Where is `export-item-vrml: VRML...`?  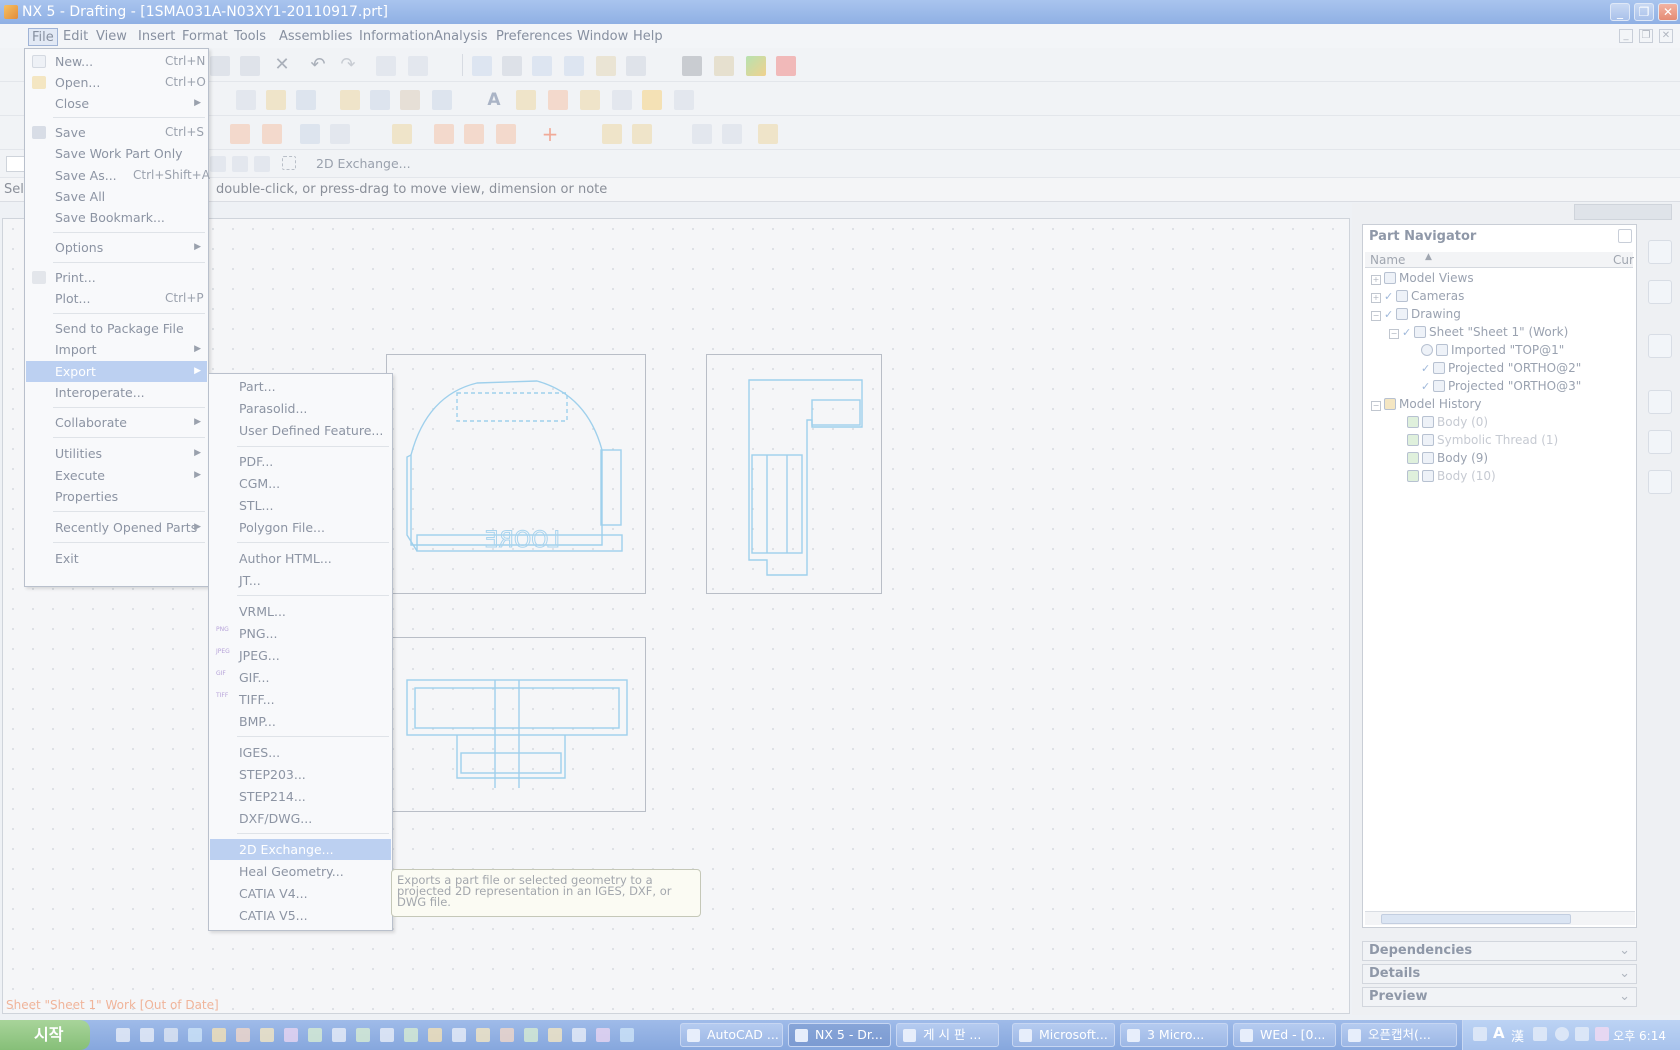 export-item-vrml: VRML... is located at coordinates (300, 611).